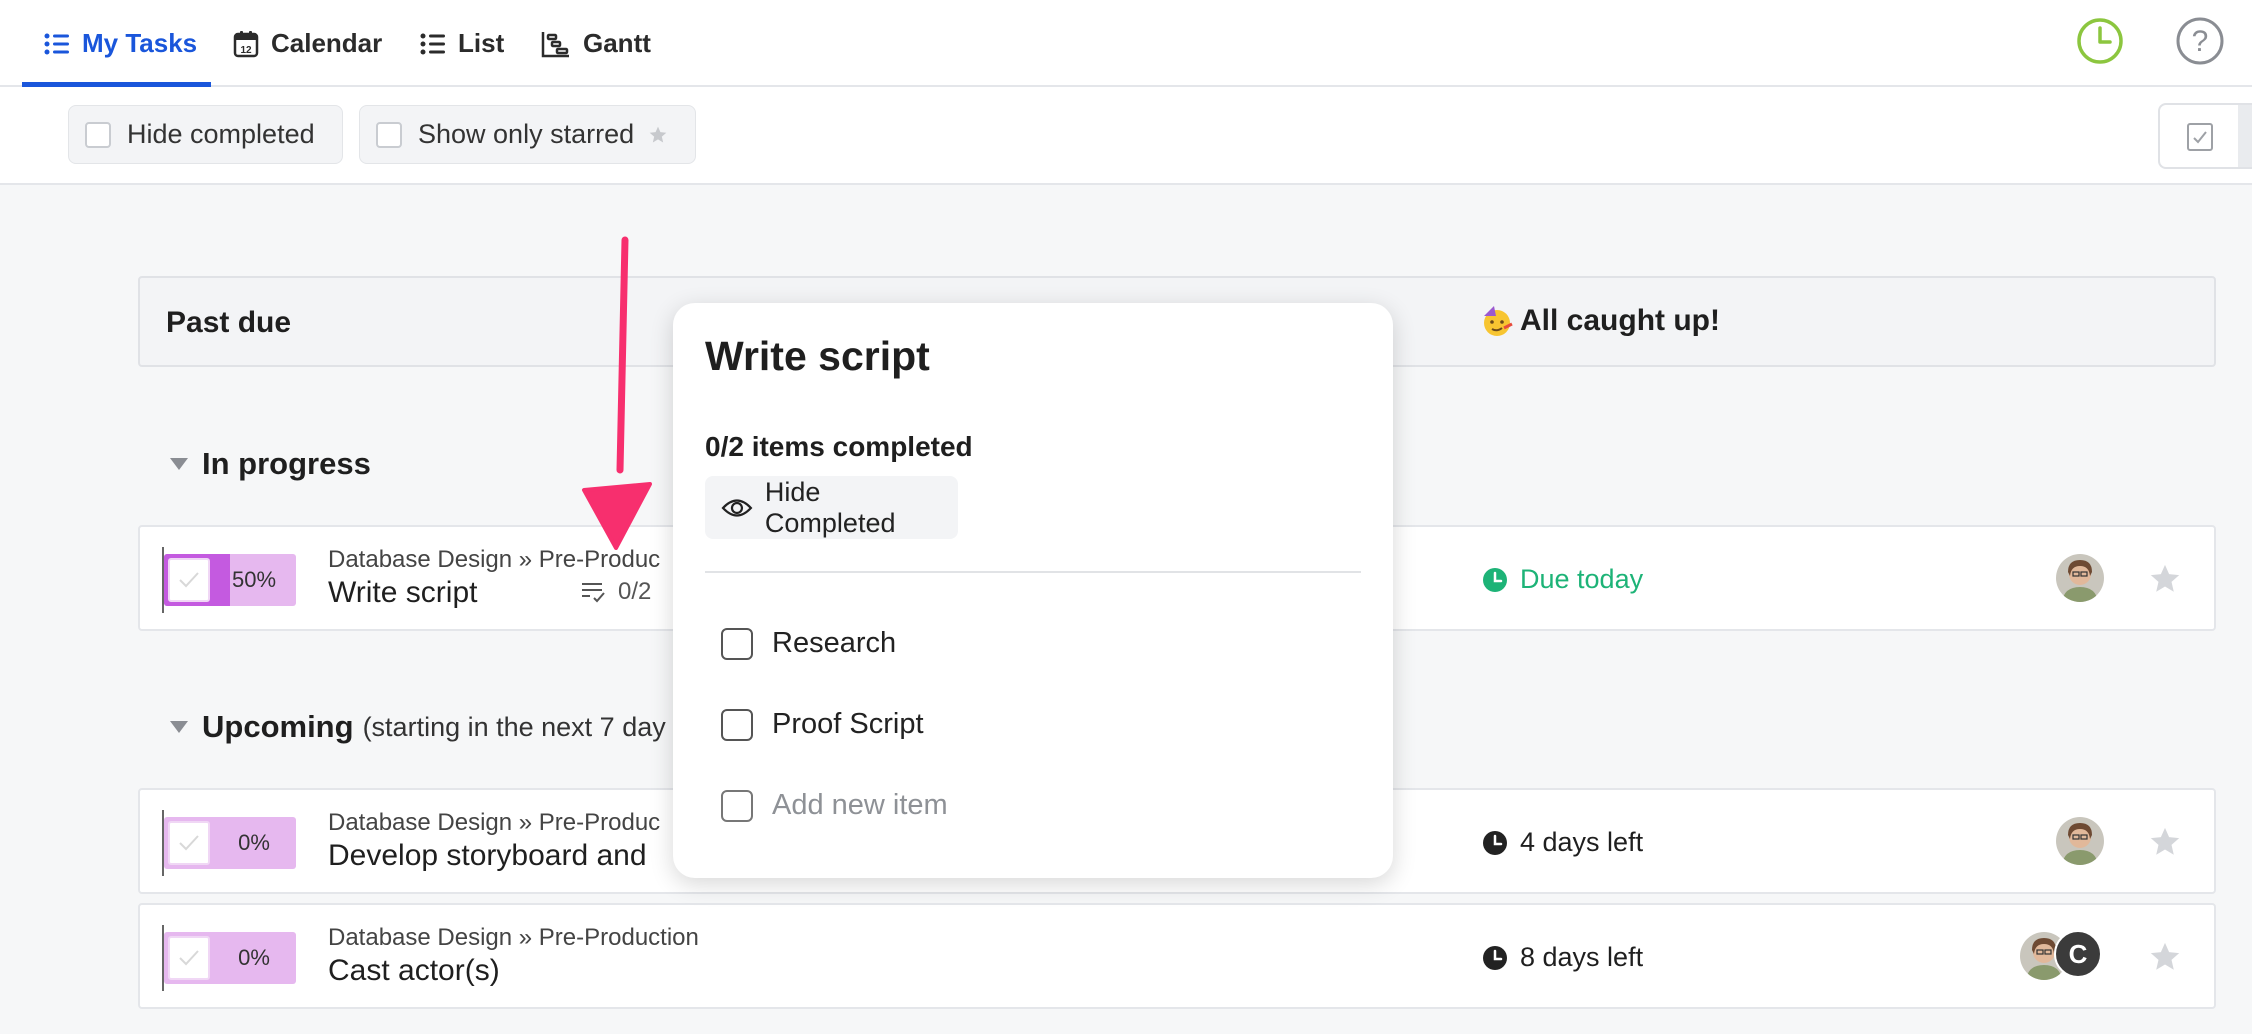  Describe the element at coordinates (513, 938) in the screenshot. I see `task-breadcrumb: Database Design » Pre-Production` at that location.